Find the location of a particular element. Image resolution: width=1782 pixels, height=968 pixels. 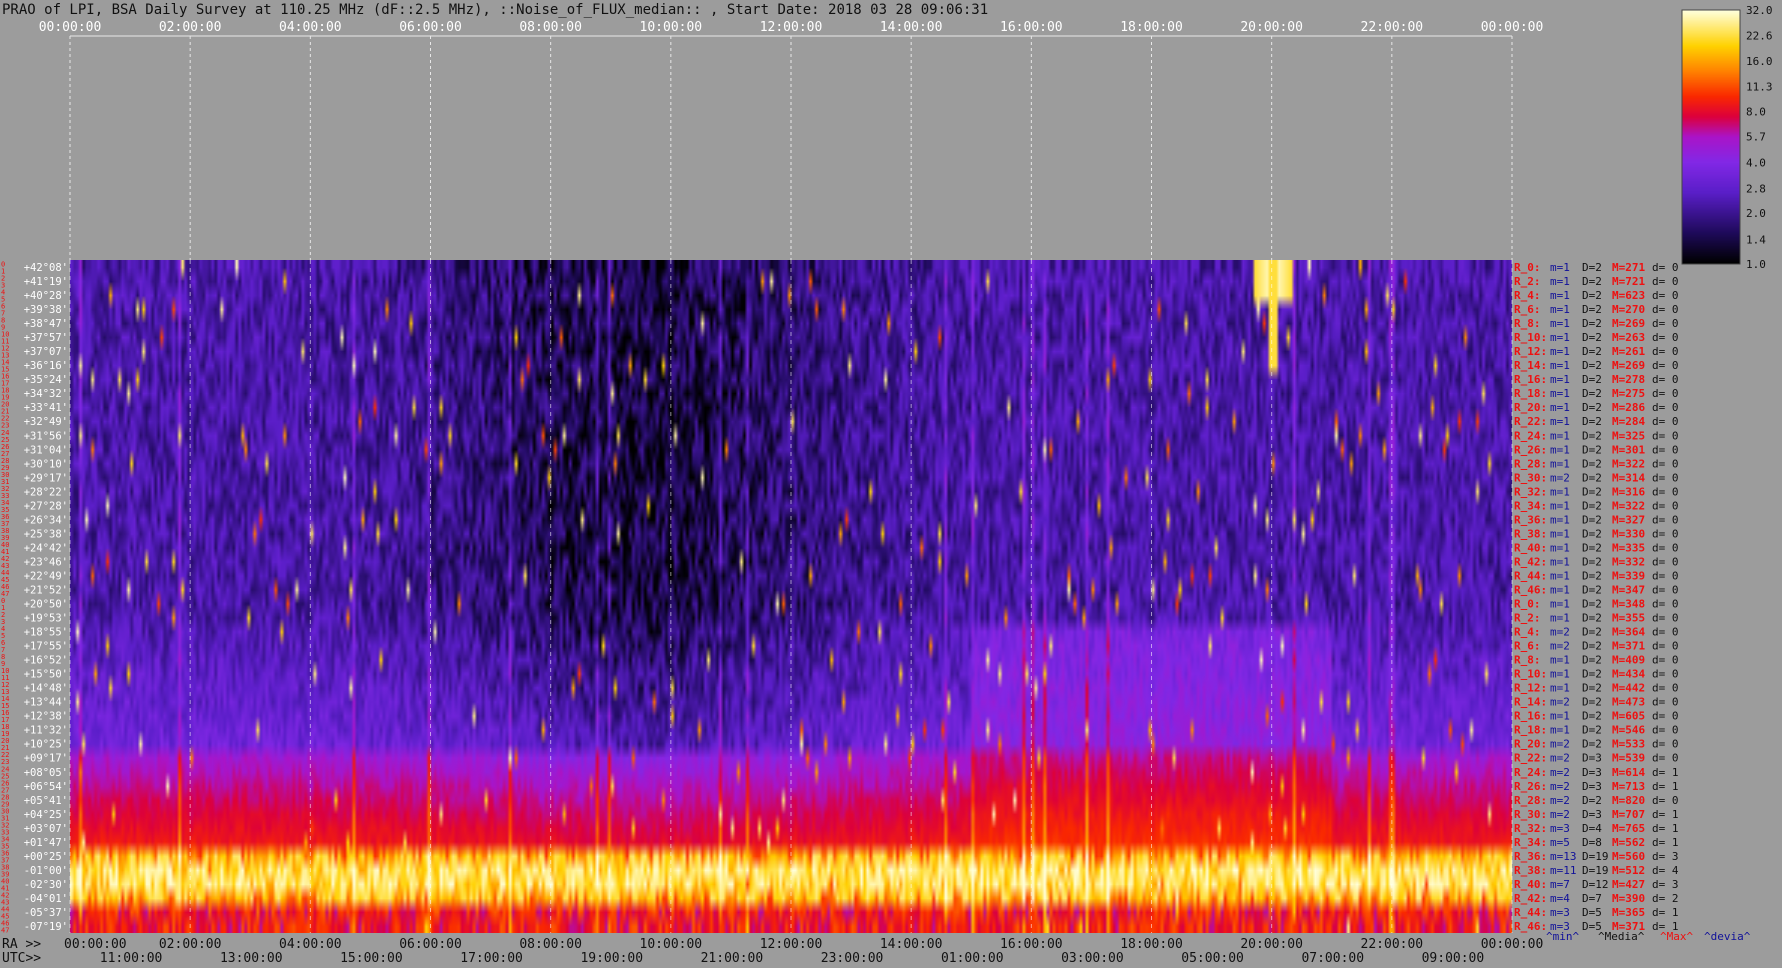

stats-D-cell: D=12 is located at coordinates (1595, 884).